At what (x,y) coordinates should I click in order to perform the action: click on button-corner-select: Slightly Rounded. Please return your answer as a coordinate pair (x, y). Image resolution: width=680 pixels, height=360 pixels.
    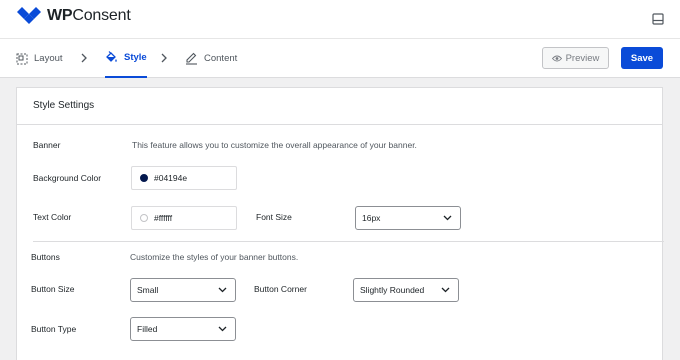
    Looking at the image, I should click on (406, 290).